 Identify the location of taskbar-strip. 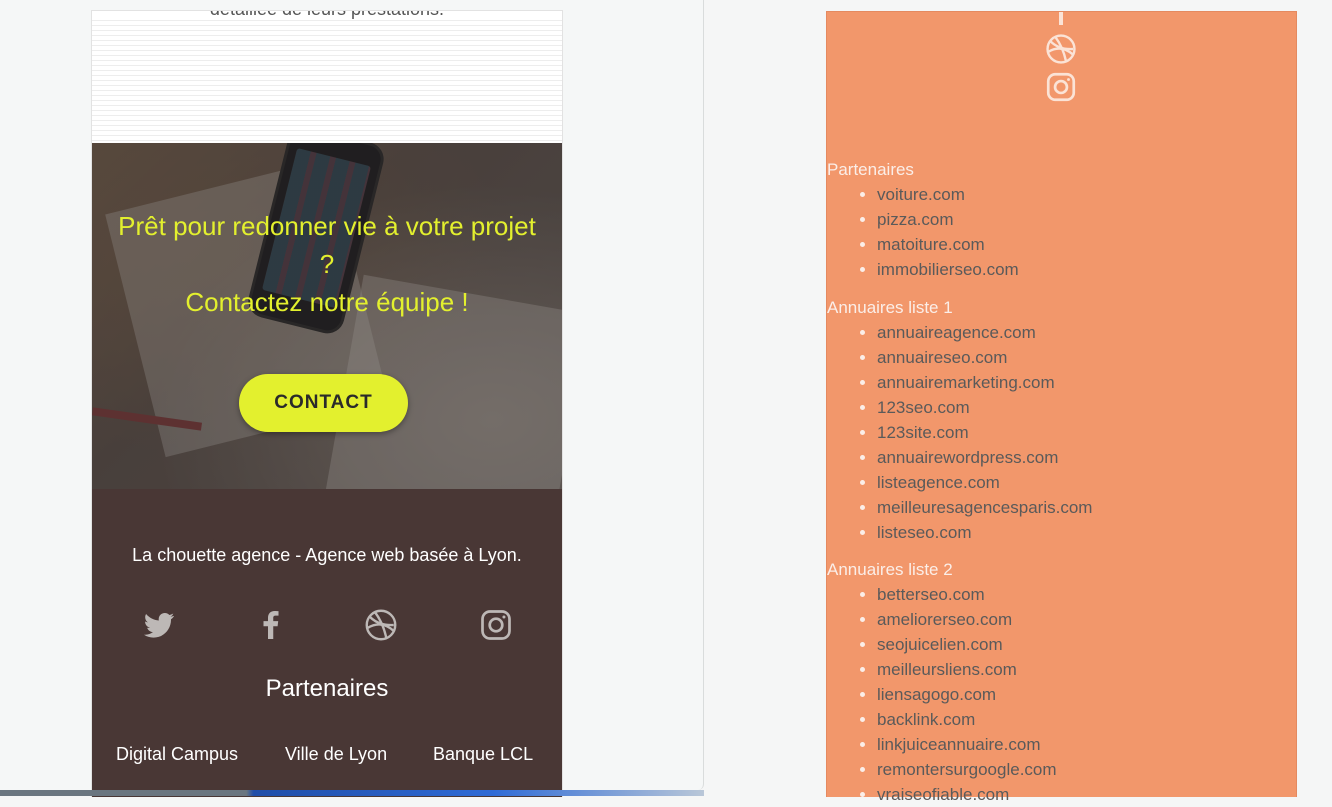
(352, 793).